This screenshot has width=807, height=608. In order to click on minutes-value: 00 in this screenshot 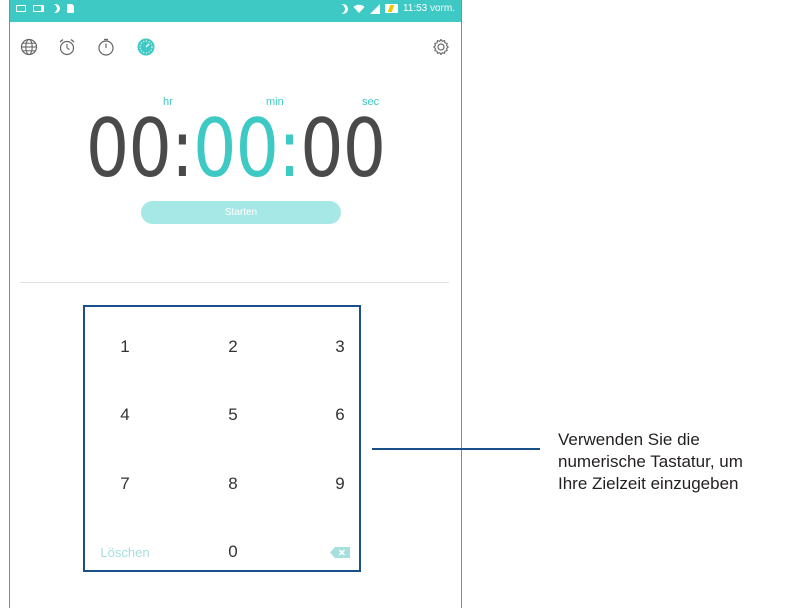, I will do `click(236, 148)`.